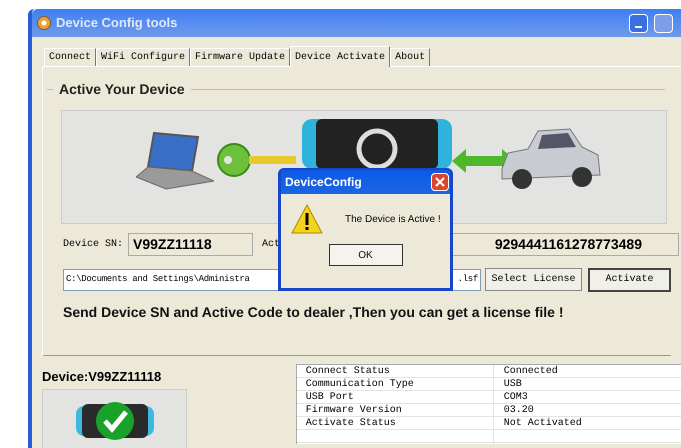 This screenshot has width=681, height=448. What do you see at coordinates (518, 410) in the screenshot?
I see `table-cell-text: 03.20` at bounding box center [518, 410].